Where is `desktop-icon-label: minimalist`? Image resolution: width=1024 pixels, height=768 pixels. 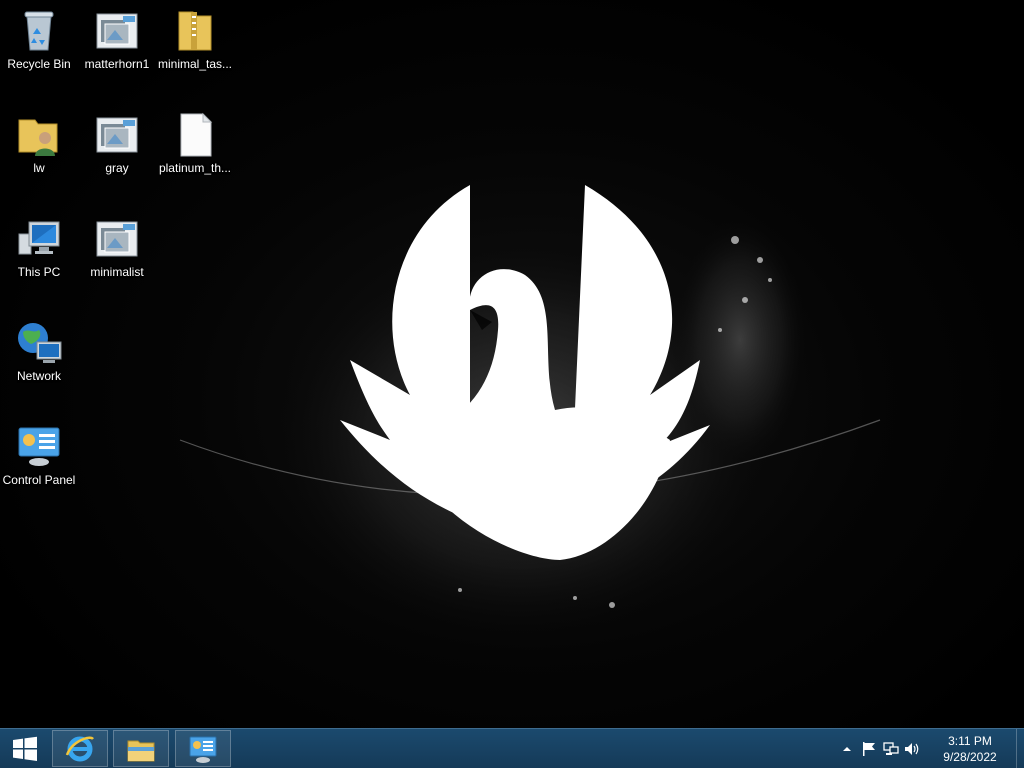 desktop-icon-label: minimalist is located at coordinates (117, 272).